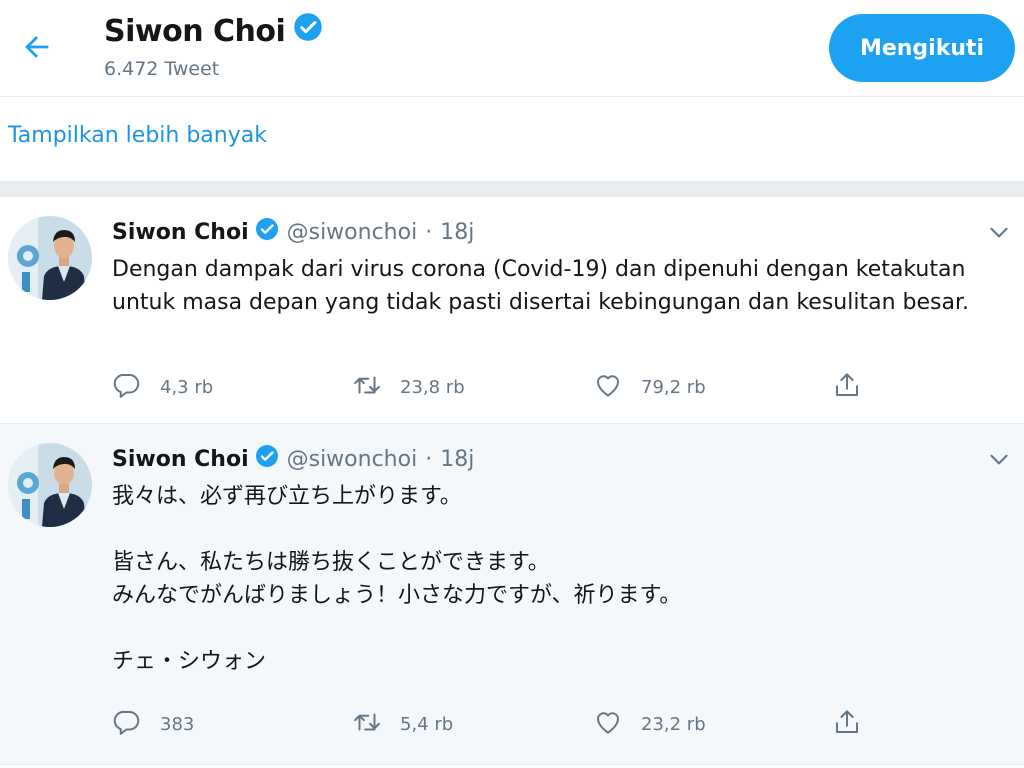  Describe the element at coordinates (37, 47) in the screenshot. I see `back-arrow-icon` at that location.